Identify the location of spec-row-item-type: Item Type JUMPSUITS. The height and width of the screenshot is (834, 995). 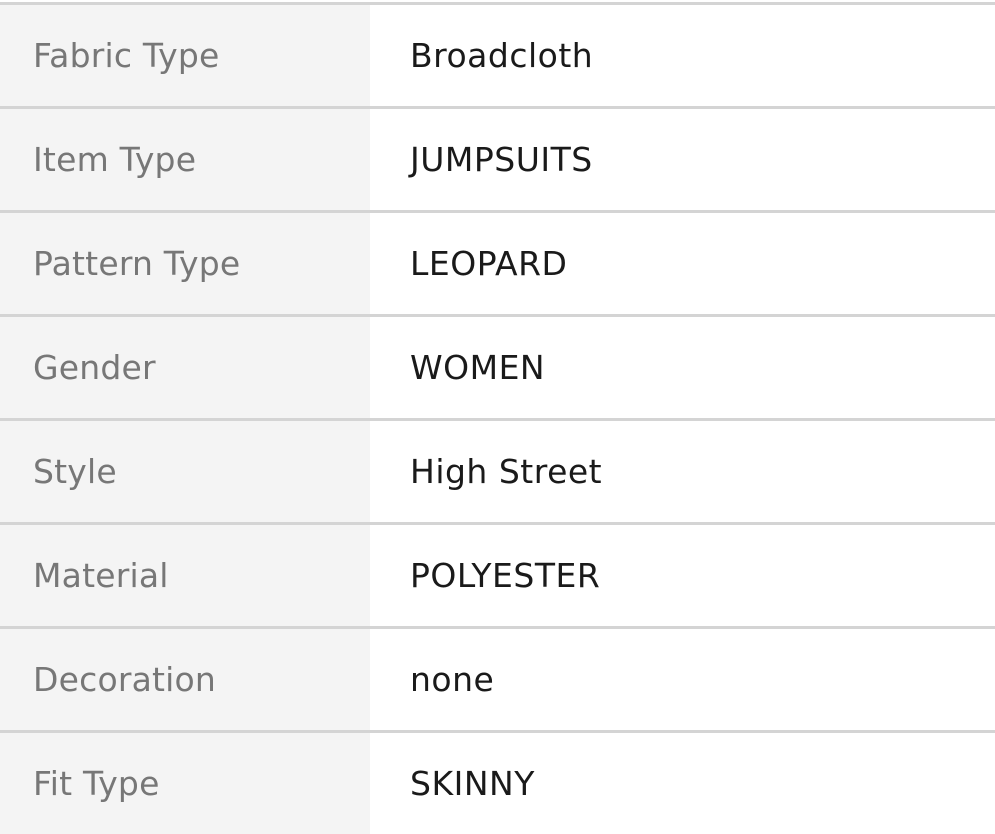
(497, 161).